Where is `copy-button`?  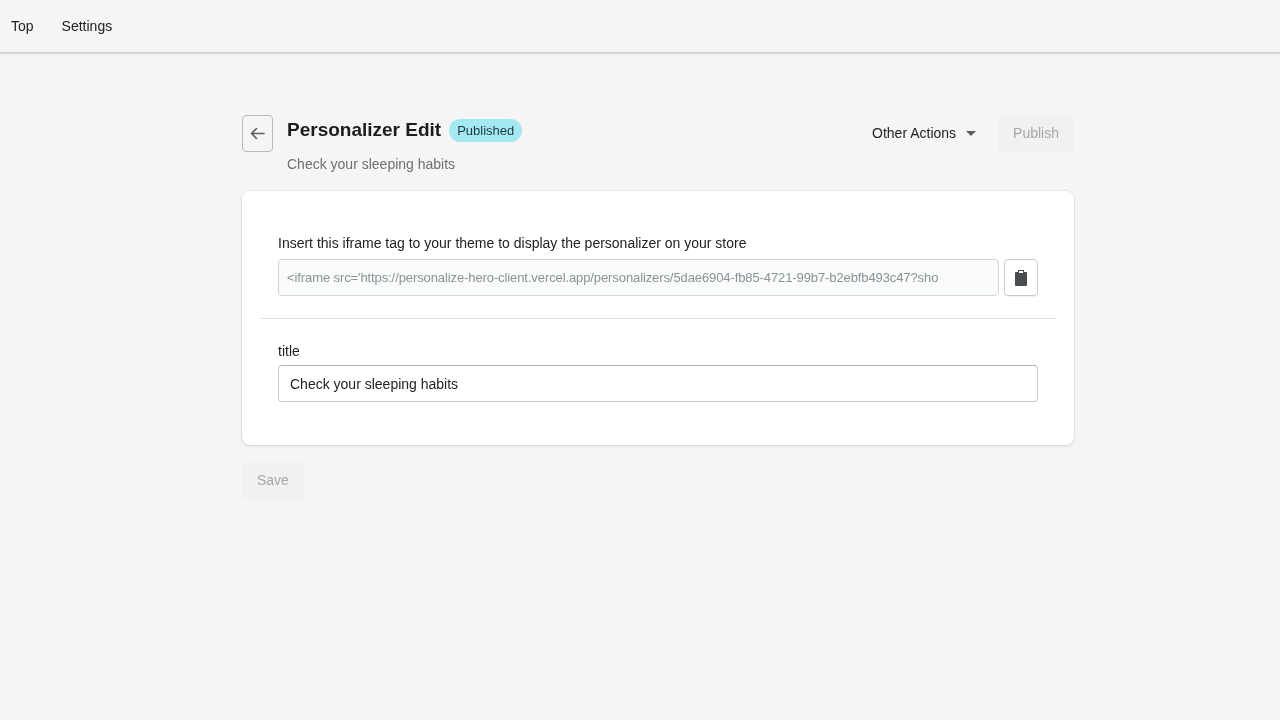 copy-button is located at coordinates (1021, 277).